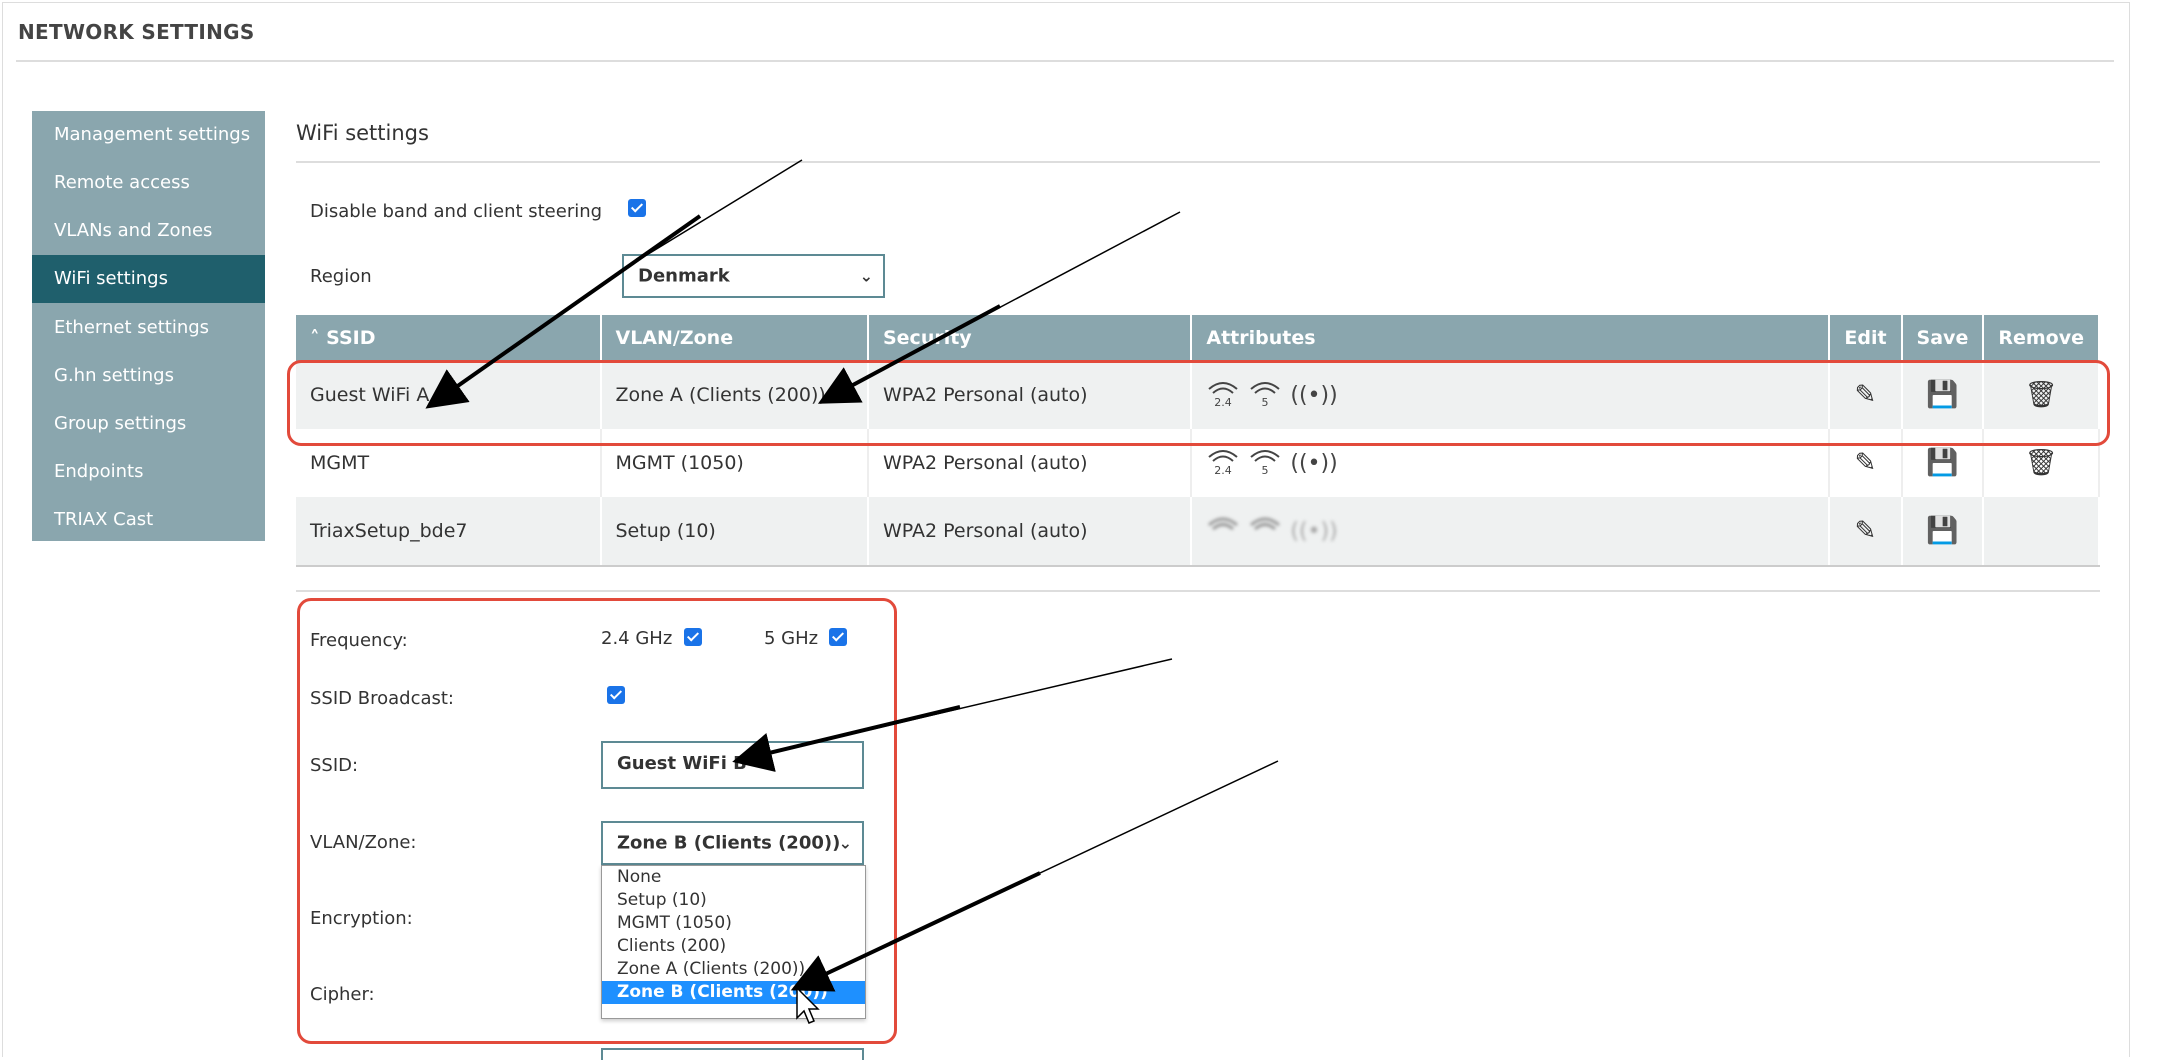 Image resolution: width=2161 pixels, height=1060 pixels. What do you see at coordinates (449, 532) in the screenshot?
I see `ssid-cell: TriaxSetup_bde7` at bounding box center [449, 532].